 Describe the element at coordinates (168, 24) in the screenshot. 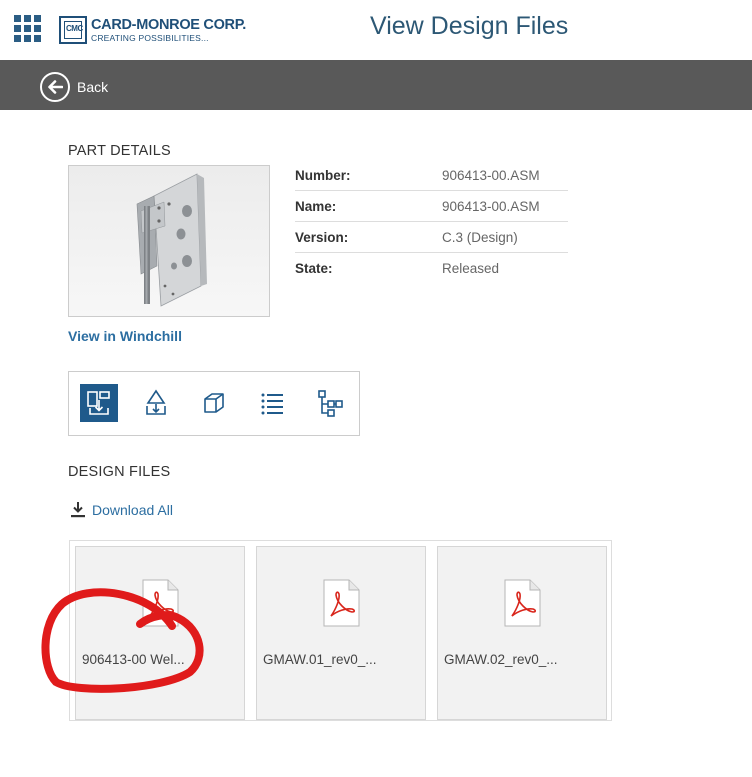

I see `logo-name: CARD-MONROE CORP.` at that location.